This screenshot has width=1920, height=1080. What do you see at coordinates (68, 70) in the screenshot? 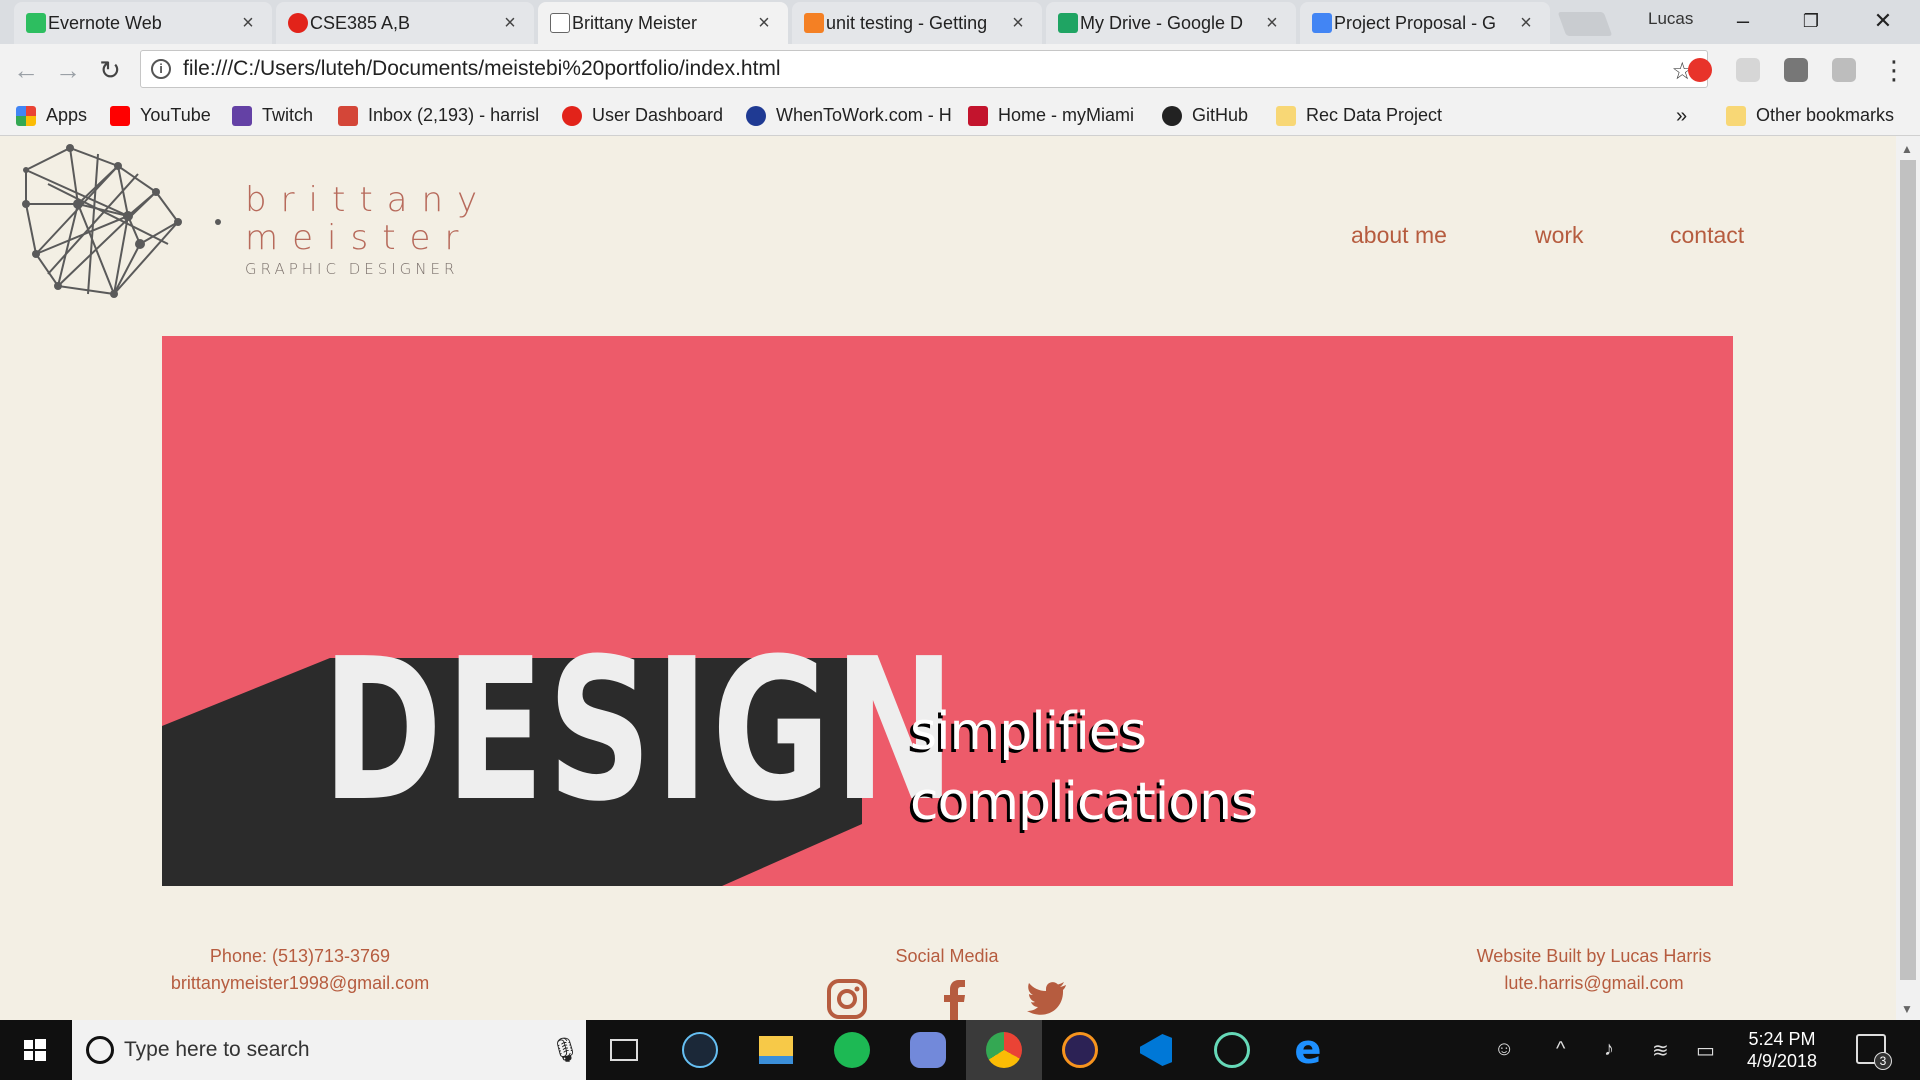
I see `forward-icon: →` at bounding box center [68, 70].